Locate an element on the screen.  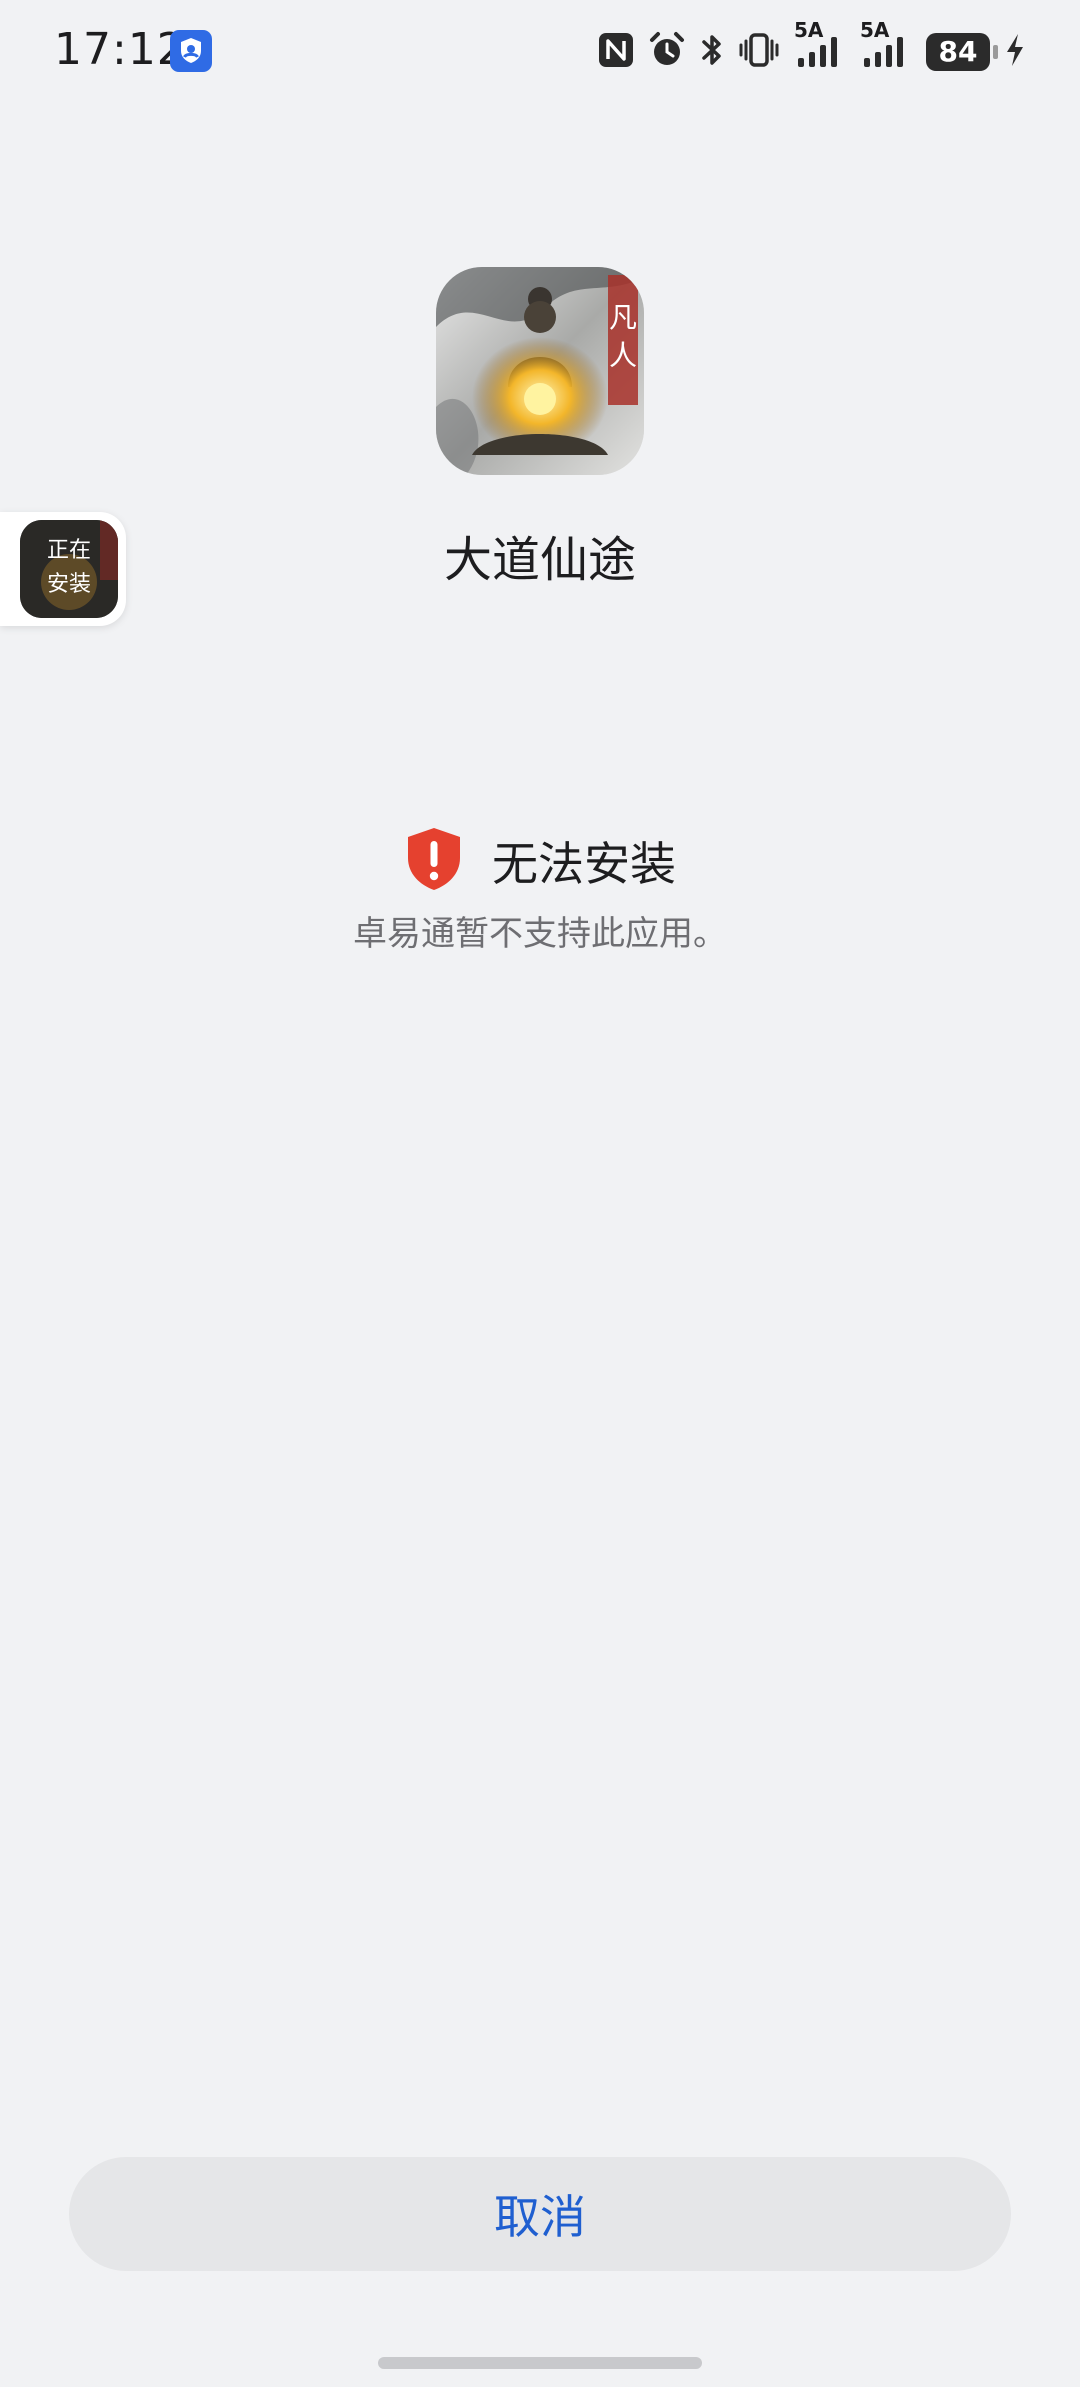
warning-shield-icon is located at coordinates (434, 861).